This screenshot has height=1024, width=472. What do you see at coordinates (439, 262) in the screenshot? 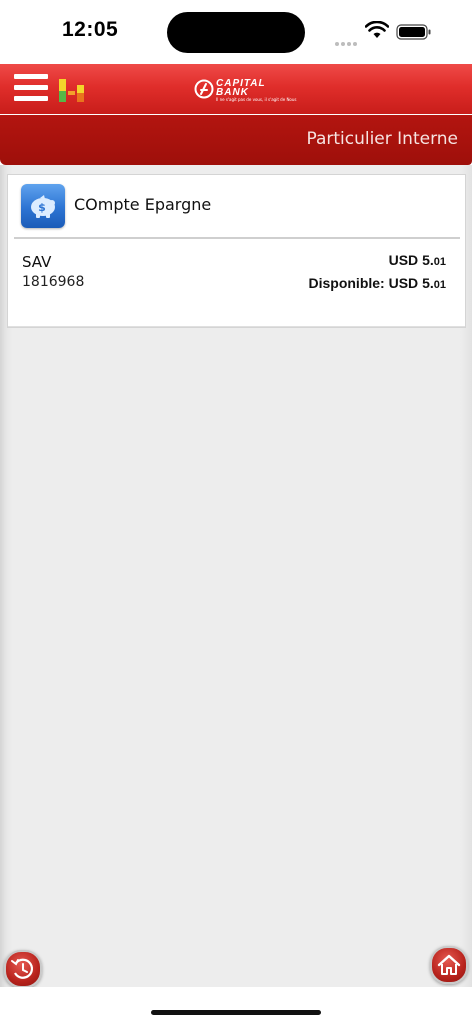
I see `balance-cents: 01` at bounding box center [439, 262].